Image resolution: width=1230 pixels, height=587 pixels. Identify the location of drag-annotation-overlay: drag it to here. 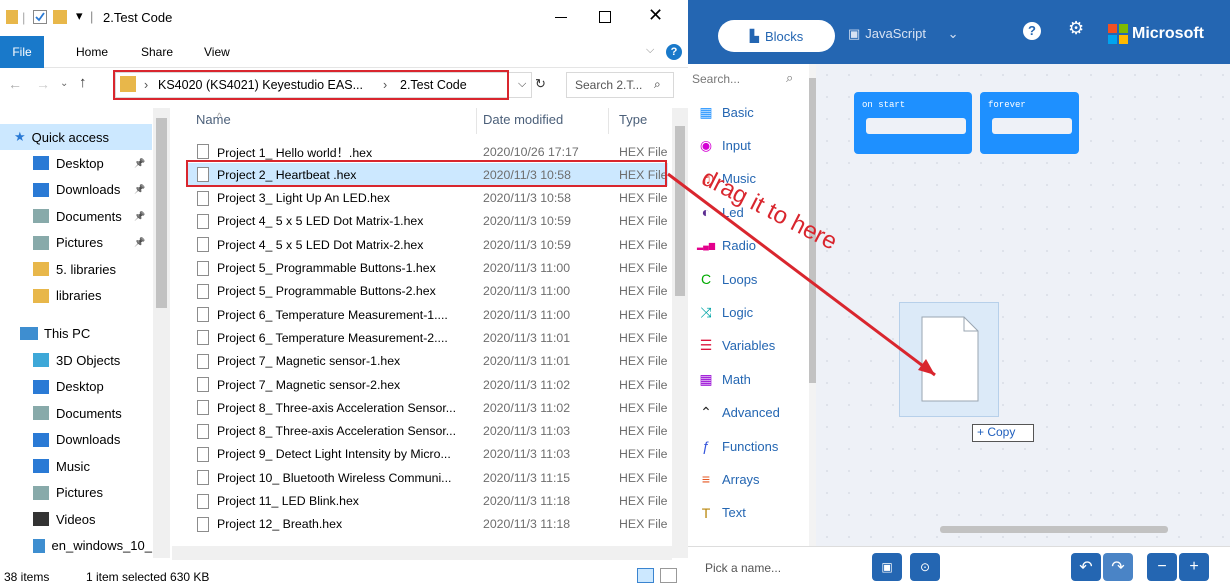
(801, 270).